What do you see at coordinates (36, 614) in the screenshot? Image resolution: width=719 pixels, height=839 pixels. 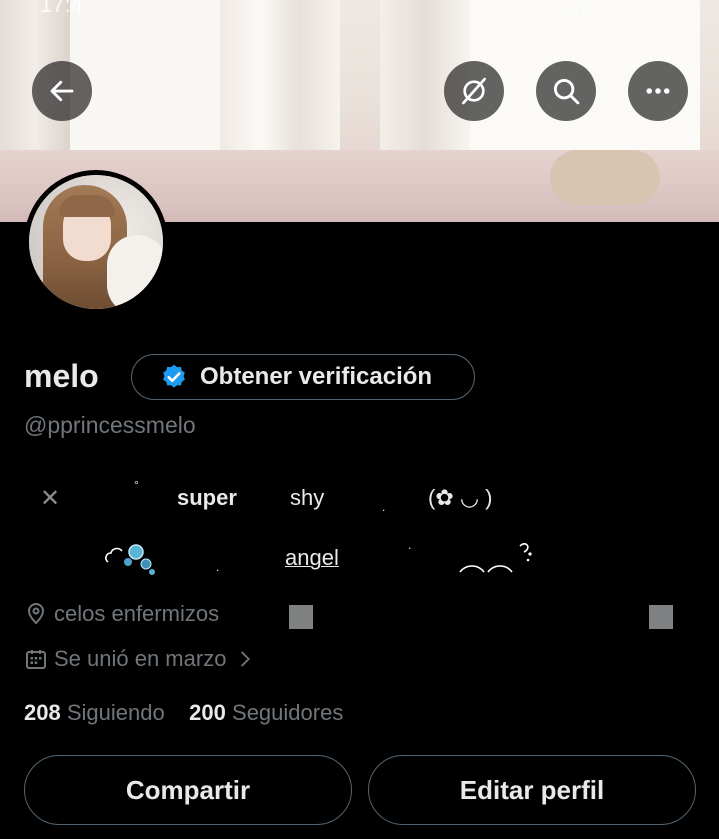 I see `location-pin-icon` at bounding box center [36, 614].